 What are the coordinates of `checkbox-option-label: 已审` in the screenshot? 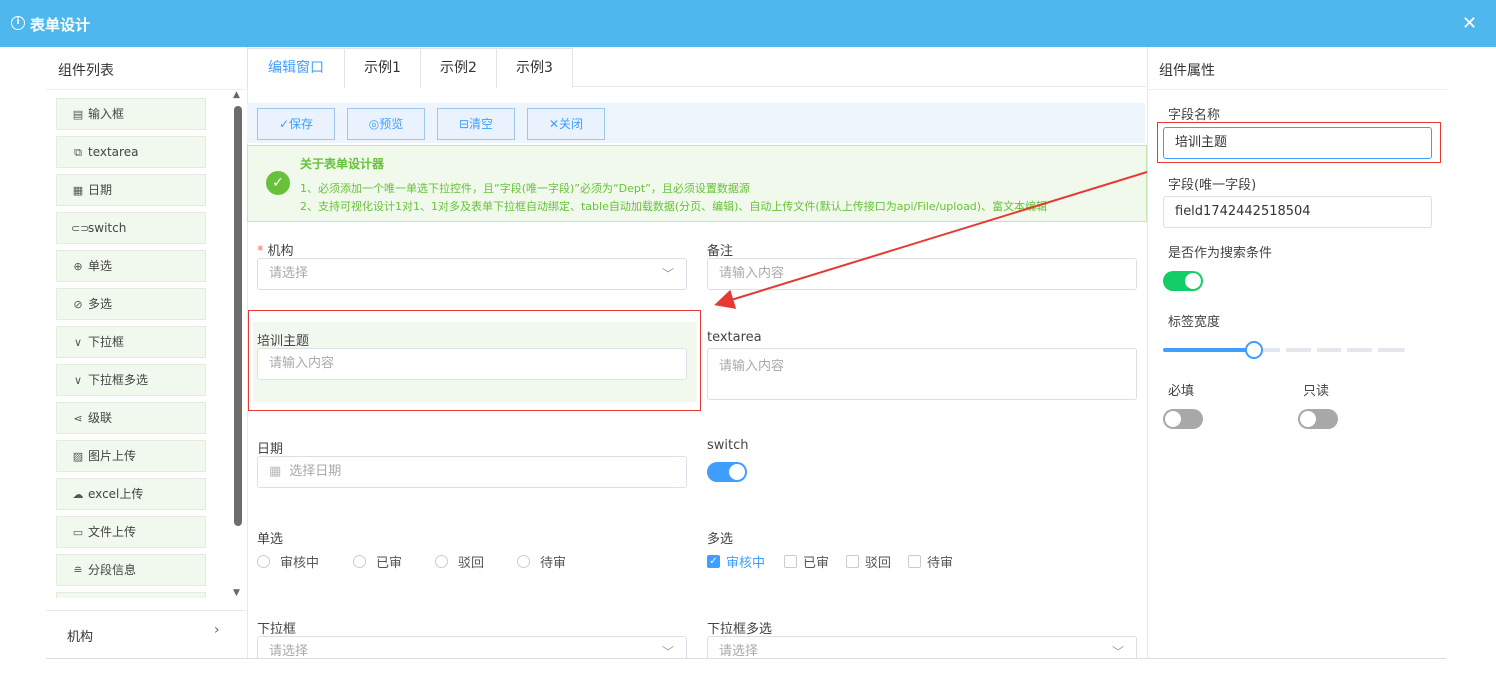 It's located at (816, 561).